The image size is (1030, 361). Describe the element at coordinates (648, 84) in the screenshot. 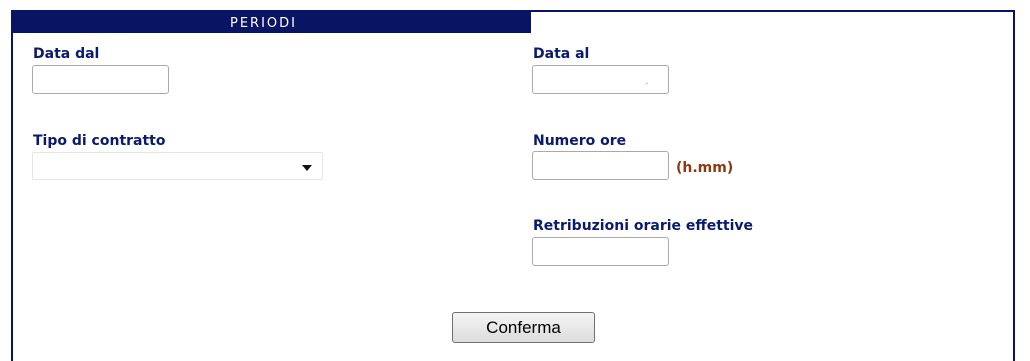

I see `calendar-hint-icon: ⠂` at that location.